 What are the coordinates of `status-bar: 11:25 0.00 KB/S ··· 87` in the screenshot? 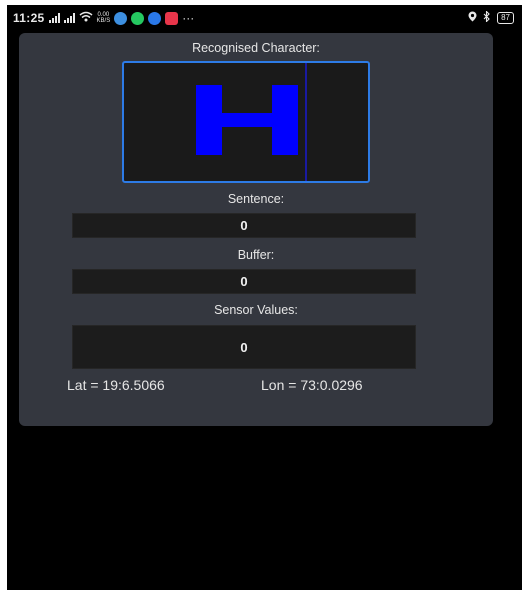 It's located at (264, 18).